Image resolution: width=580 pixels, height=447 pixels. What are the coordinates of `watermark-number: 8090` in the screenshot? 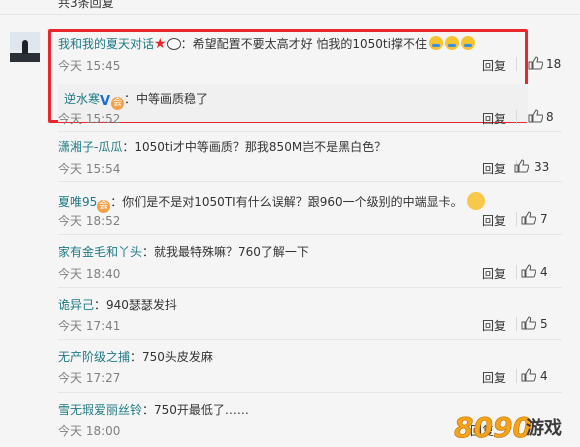 It's located at (493, 426).